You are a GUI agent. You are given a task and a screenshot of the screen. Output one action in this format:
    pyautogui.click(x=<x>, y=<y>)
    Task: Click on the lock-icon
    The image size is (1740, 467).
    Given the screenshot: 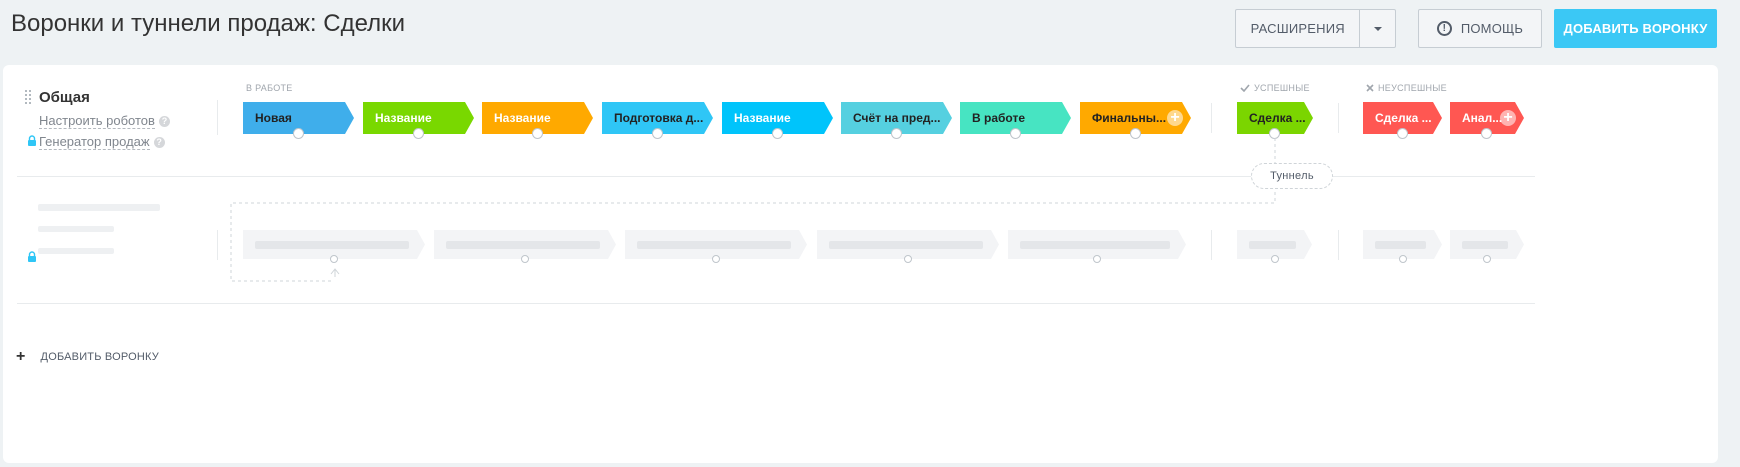 What is the action you would take?
    pyautogui.click(x=32, y=256)
    